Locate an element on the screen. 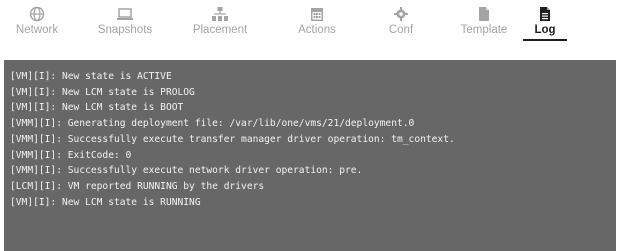  sitemap-icon is located at coordinates (220, 14).